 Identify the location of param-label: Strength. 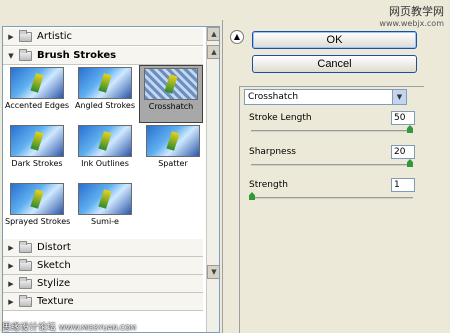
(268, 185).